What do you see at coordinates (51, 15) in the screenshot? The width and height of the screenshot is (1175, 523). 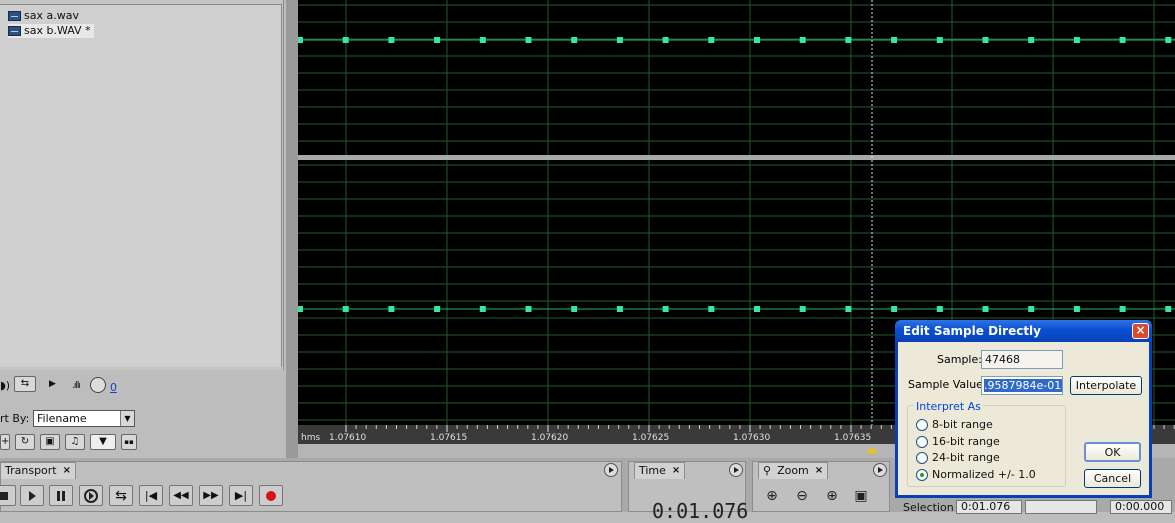 I see `file-name: sax a.wav` at bounding box center [51, 15].